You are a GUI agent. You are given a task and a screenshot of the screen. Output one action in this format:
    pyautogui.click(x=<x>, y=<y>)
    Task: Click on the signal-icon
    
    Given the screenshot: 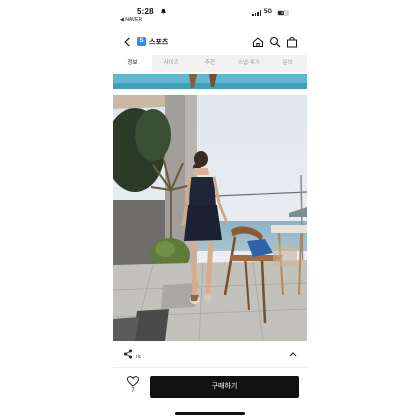 What is the action you would take?
    pyautogui.click(x=257, y=13)
    